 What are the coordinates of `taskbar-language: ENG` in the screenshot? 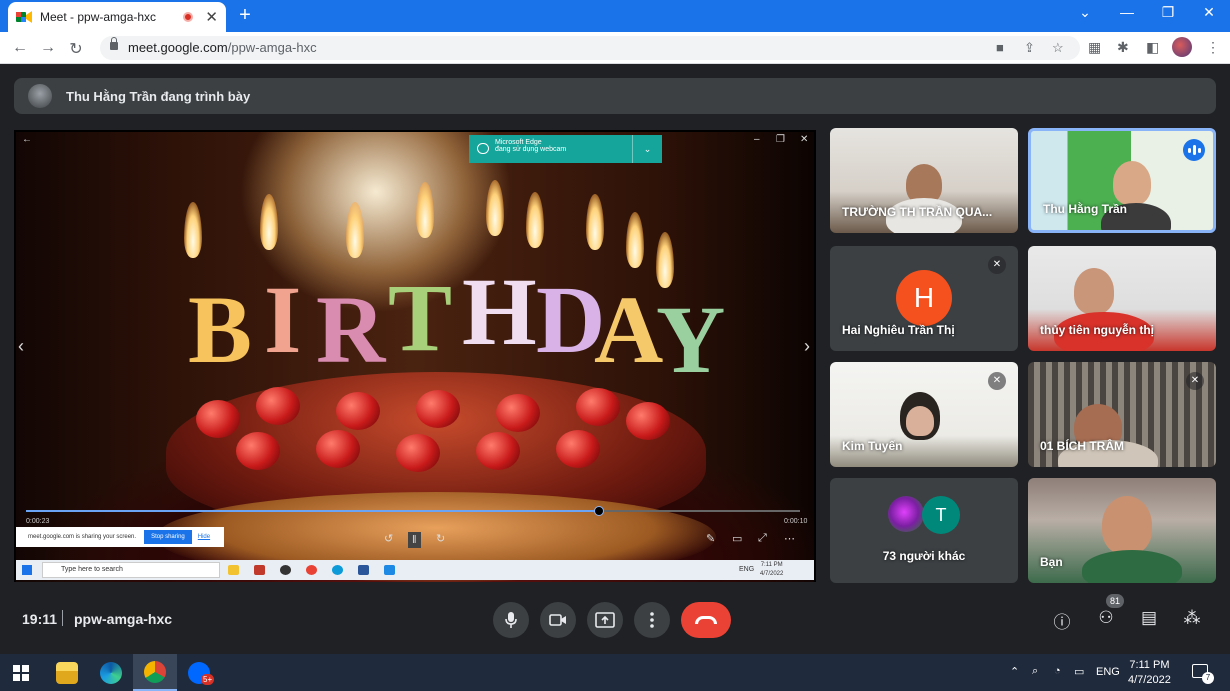 It's located at (747, 569).